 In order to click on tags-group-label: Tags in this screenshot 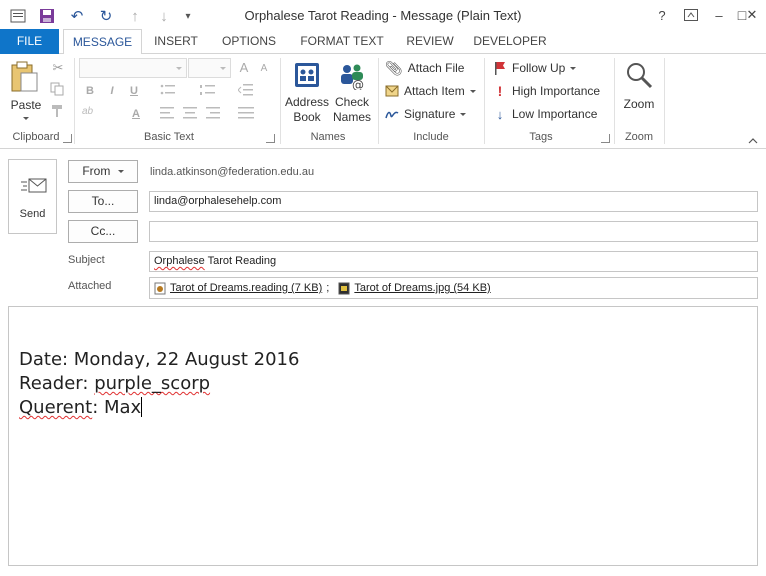, I will do `click(541, 137)`.